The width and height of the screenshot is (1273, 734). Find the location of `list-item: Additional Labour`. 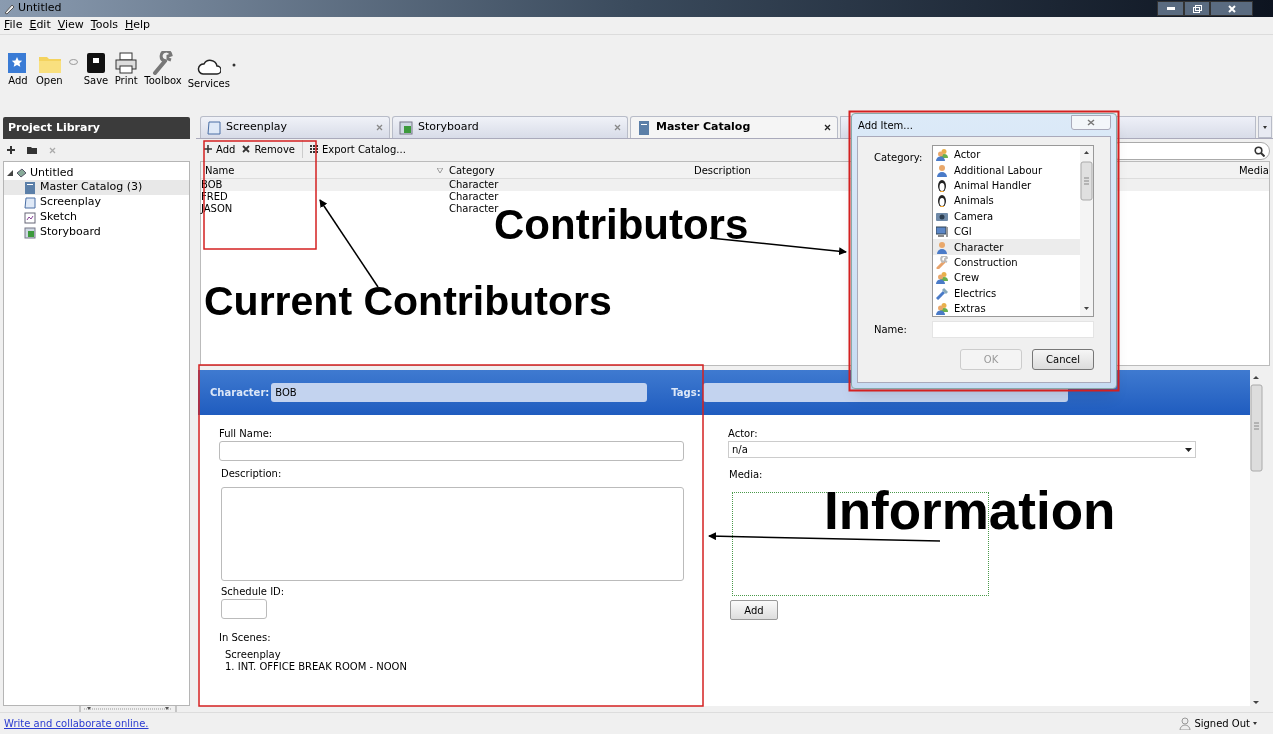

list-item: Additional Labour is located at coordinates (1006, 170).